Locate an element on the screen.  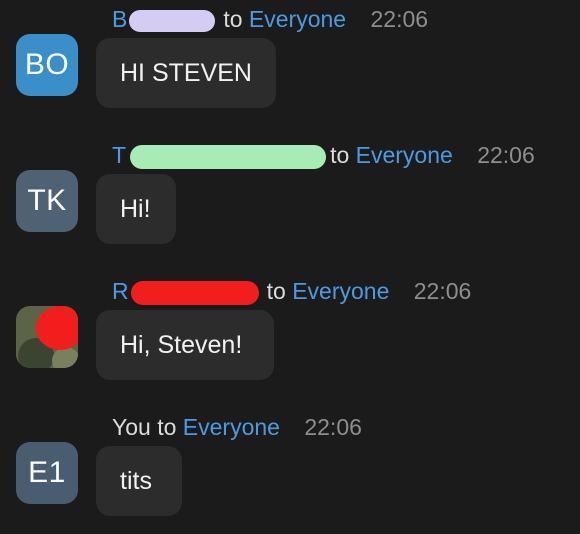
message-bubble: Hi, Steven! is located at coordinates (185, 345).